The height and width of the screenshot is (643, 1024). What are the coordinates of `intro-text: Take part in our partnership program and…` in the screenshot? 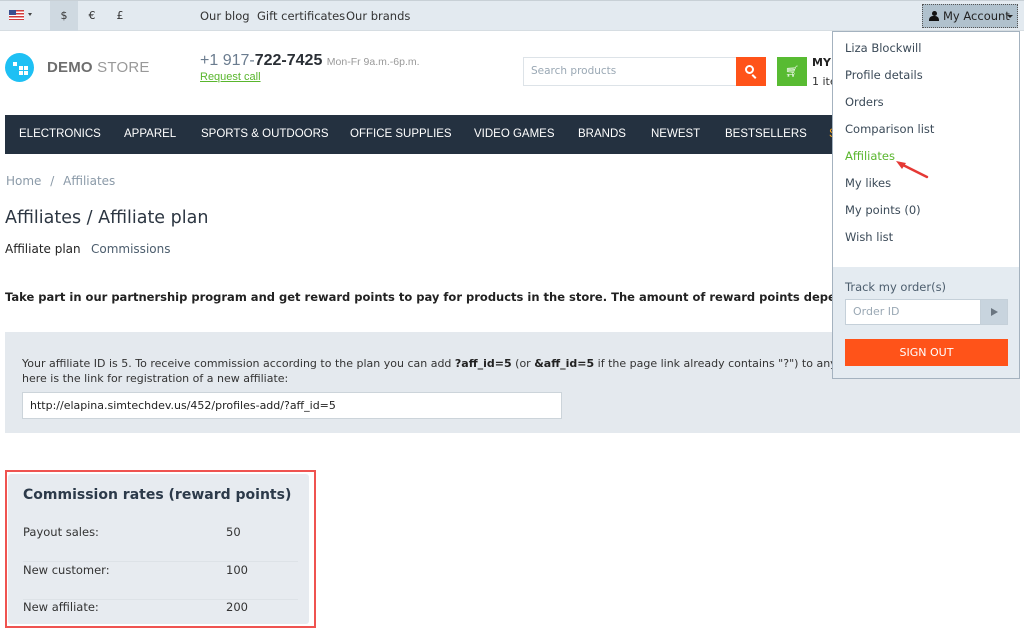 It's located at (464, 297).